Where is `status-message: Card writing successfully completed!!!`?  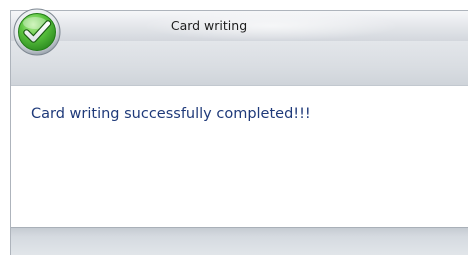 status-message: Card writing successfully completed!!! is located at coordinates (171, 114).